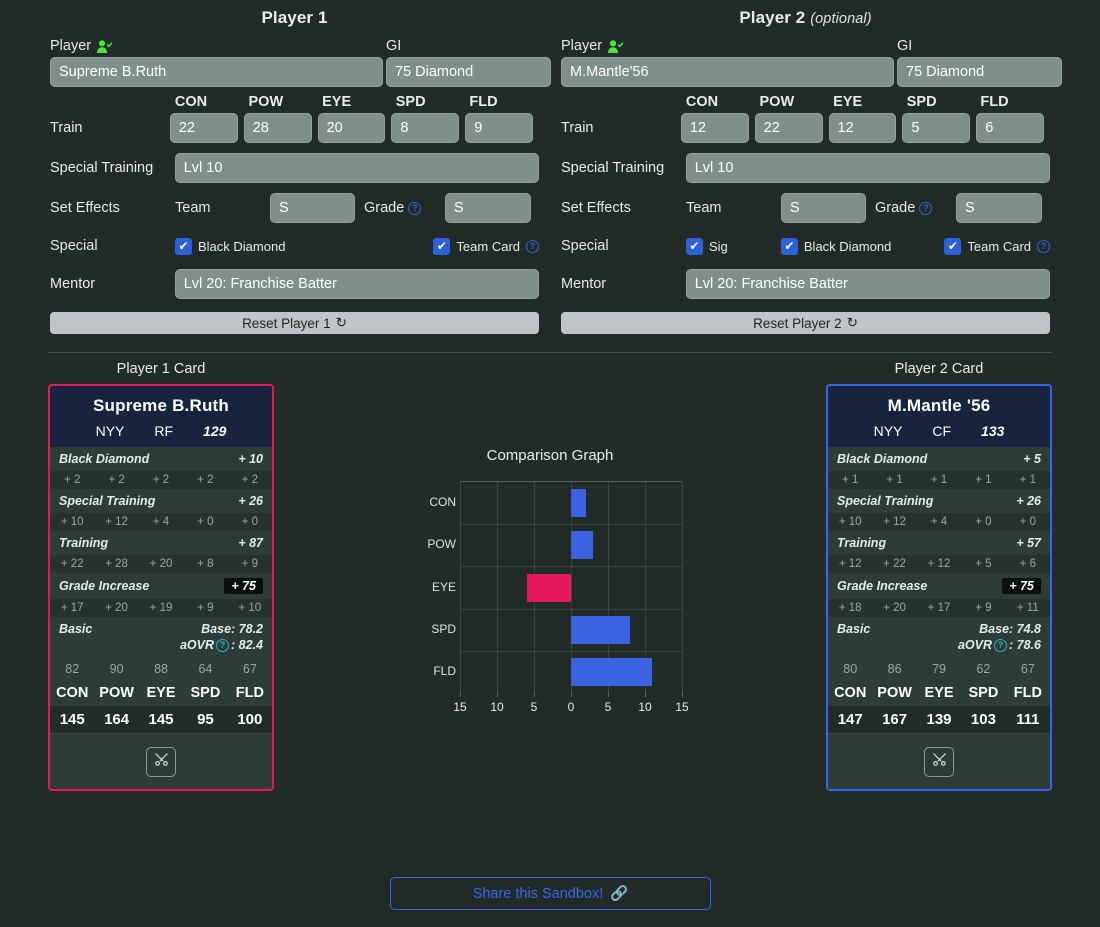  What do you see at coordinates (939, 416) in the screenshot?
I see `player2-card-header: M.Mantle '56 NYY CF 133` at bounding box center [939, 416].